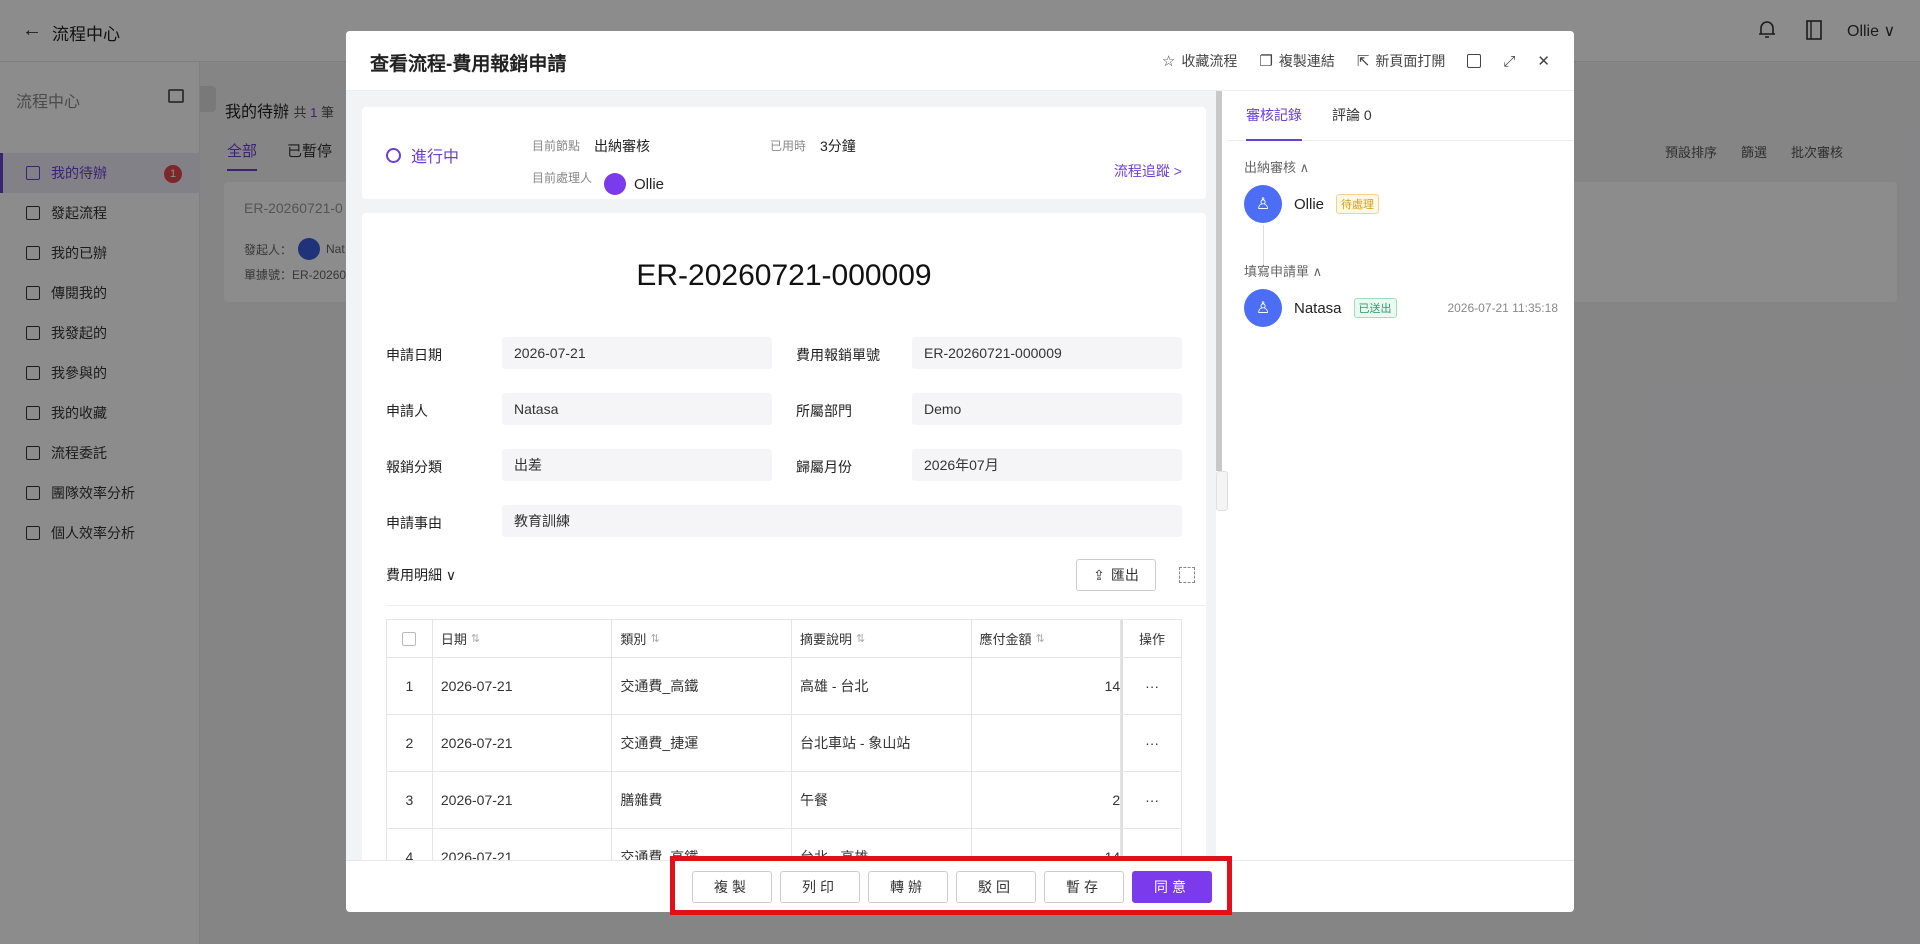 Image resolution: width=1920 pixels, height=944 pixels. Describe the element at coordinates (1047, 353) in the screenshot. I see `expense-no-field: ER-20260721-000009` at that location.